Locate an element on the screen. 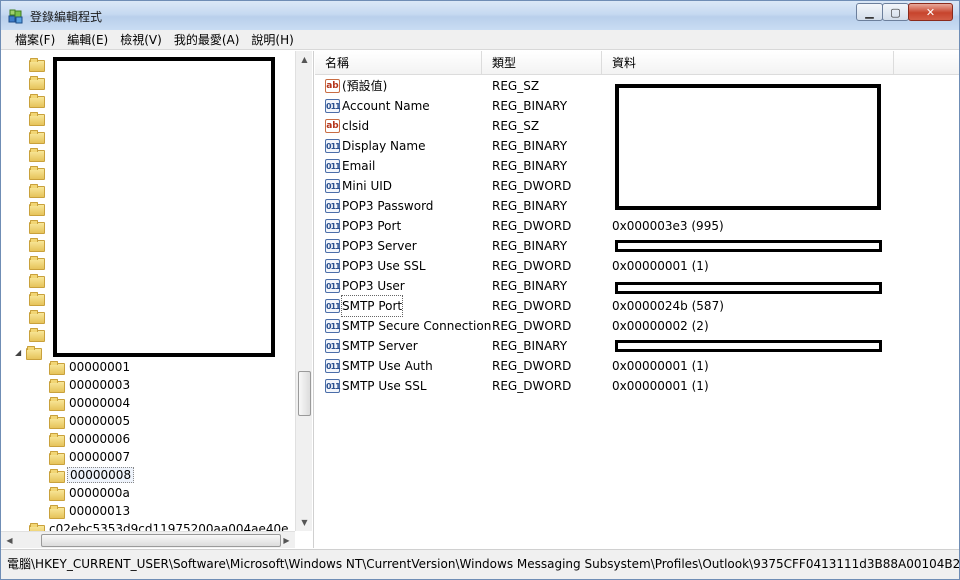  close-button: ✕ is located at coordinates (930, 12).